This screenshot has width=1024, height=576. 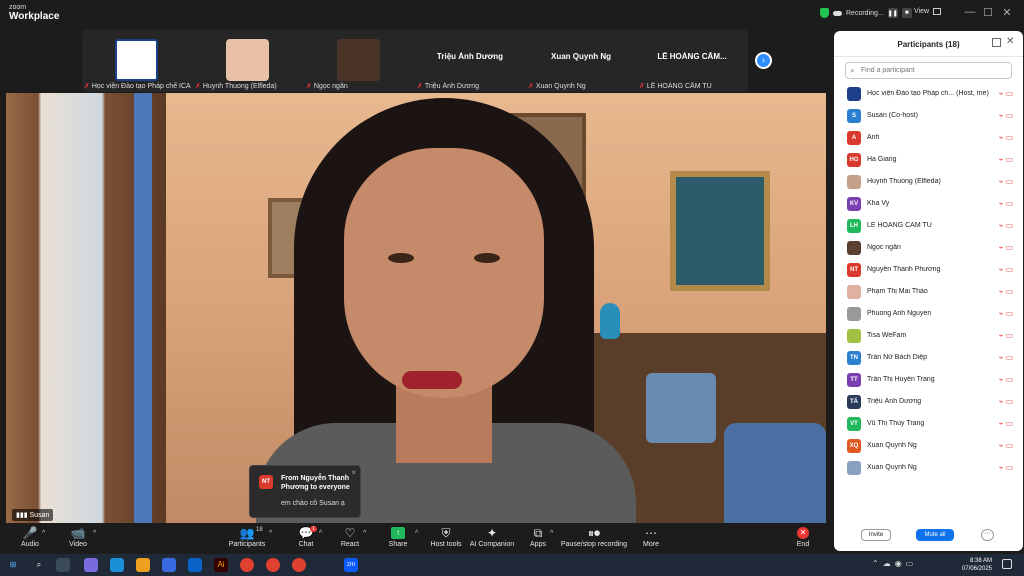 I want to click on view-button: View, so click(x=928, y=11).